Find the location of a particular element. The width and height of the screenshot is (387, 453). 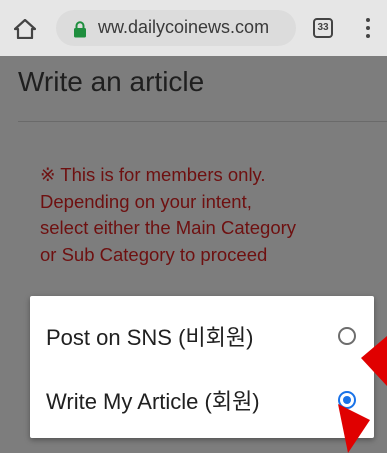

browser-toolbar: ww.dailycoinews.com 33 is located at coordinates (193, 28).